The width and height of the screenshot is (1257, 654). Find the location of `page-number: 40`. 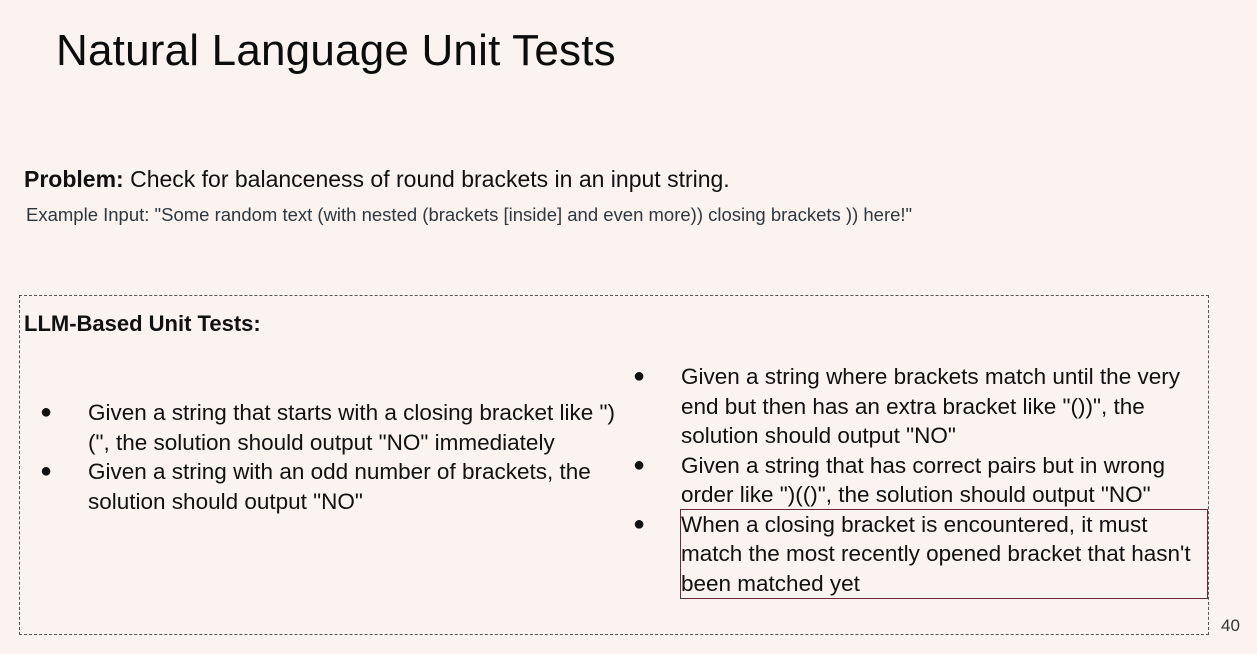

page-number: 40 is located at coordinates (1230, 625).